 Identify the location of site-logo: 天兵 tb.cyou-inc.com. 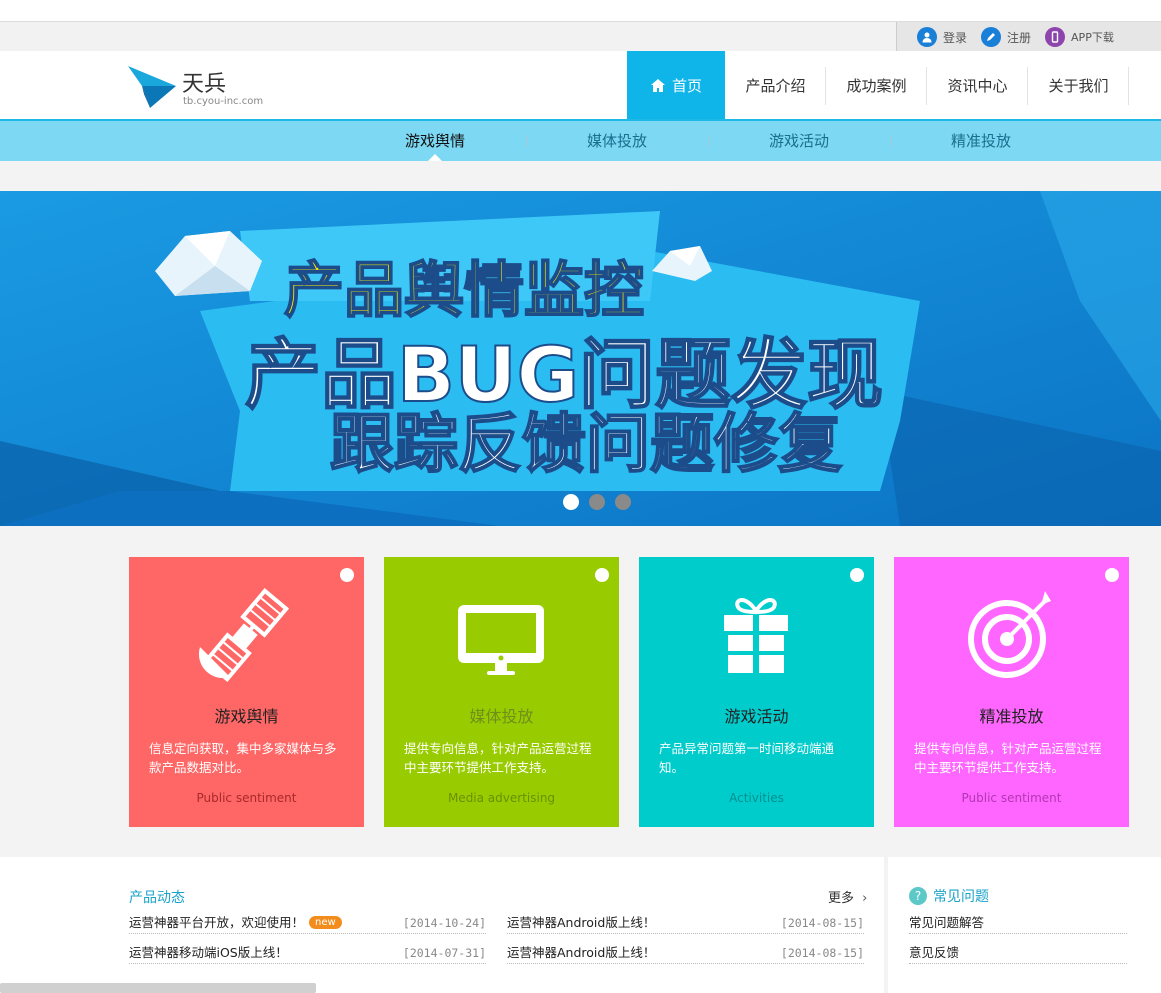
(203, 86).